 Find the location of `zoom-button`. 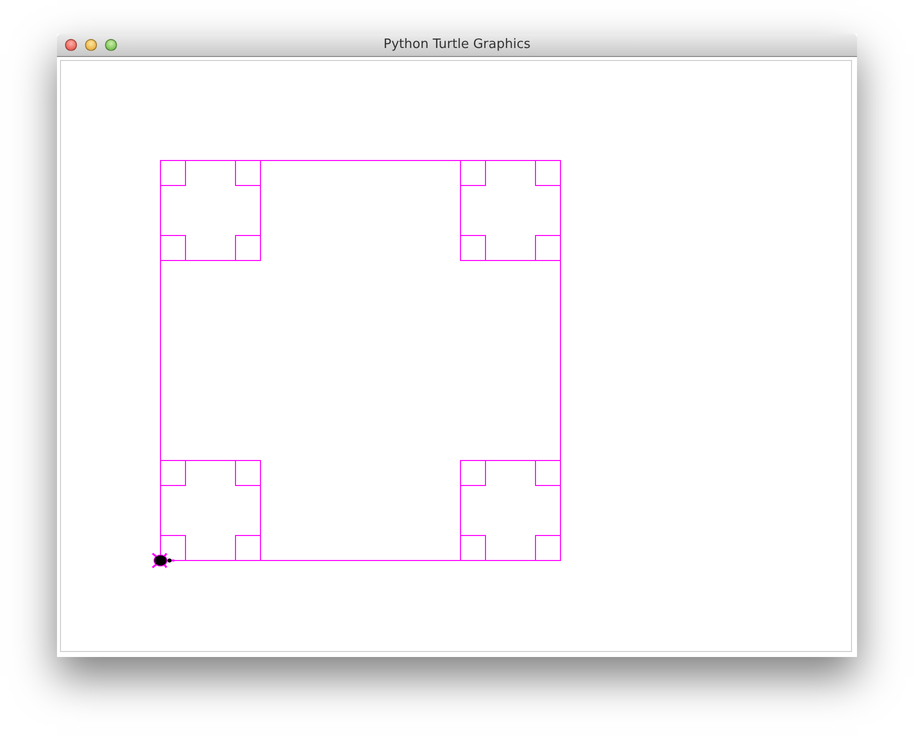

zoom-button is located at coordinates (111, 45).